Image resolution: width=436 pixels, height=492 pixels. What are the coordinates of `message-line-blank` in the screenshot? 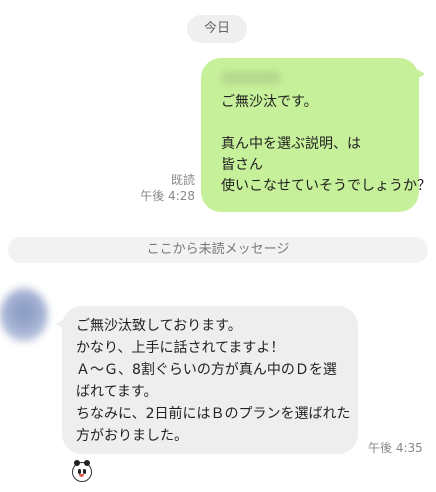 It's located at (313, 123).